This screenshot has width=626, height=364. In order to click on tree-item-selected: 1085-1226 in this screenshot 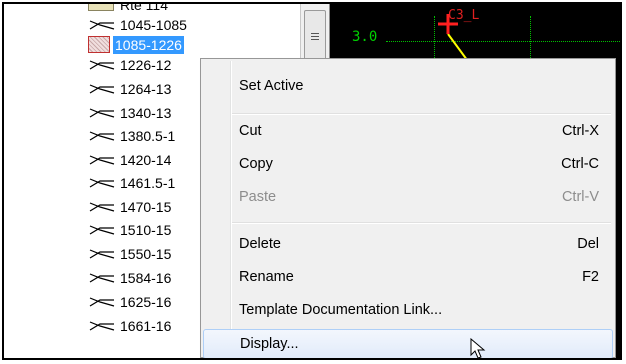, I will do `click(136, 44)`.